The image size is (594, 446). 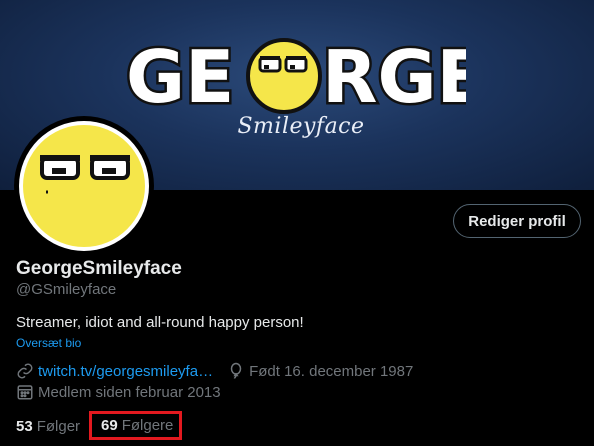 I want to click on follow-stats: 53 Følger 69 Følgere, so click(x=99, y=425).